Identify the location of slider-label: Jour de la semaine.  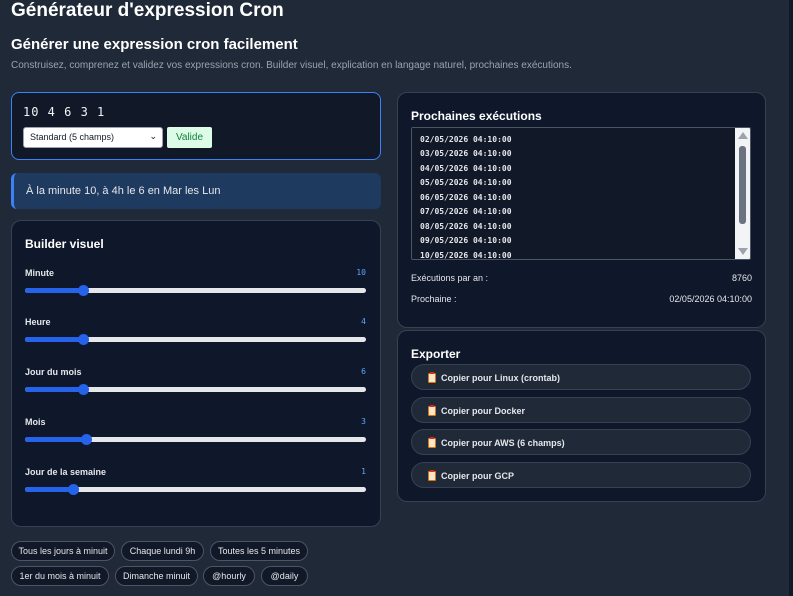
(66, 472).